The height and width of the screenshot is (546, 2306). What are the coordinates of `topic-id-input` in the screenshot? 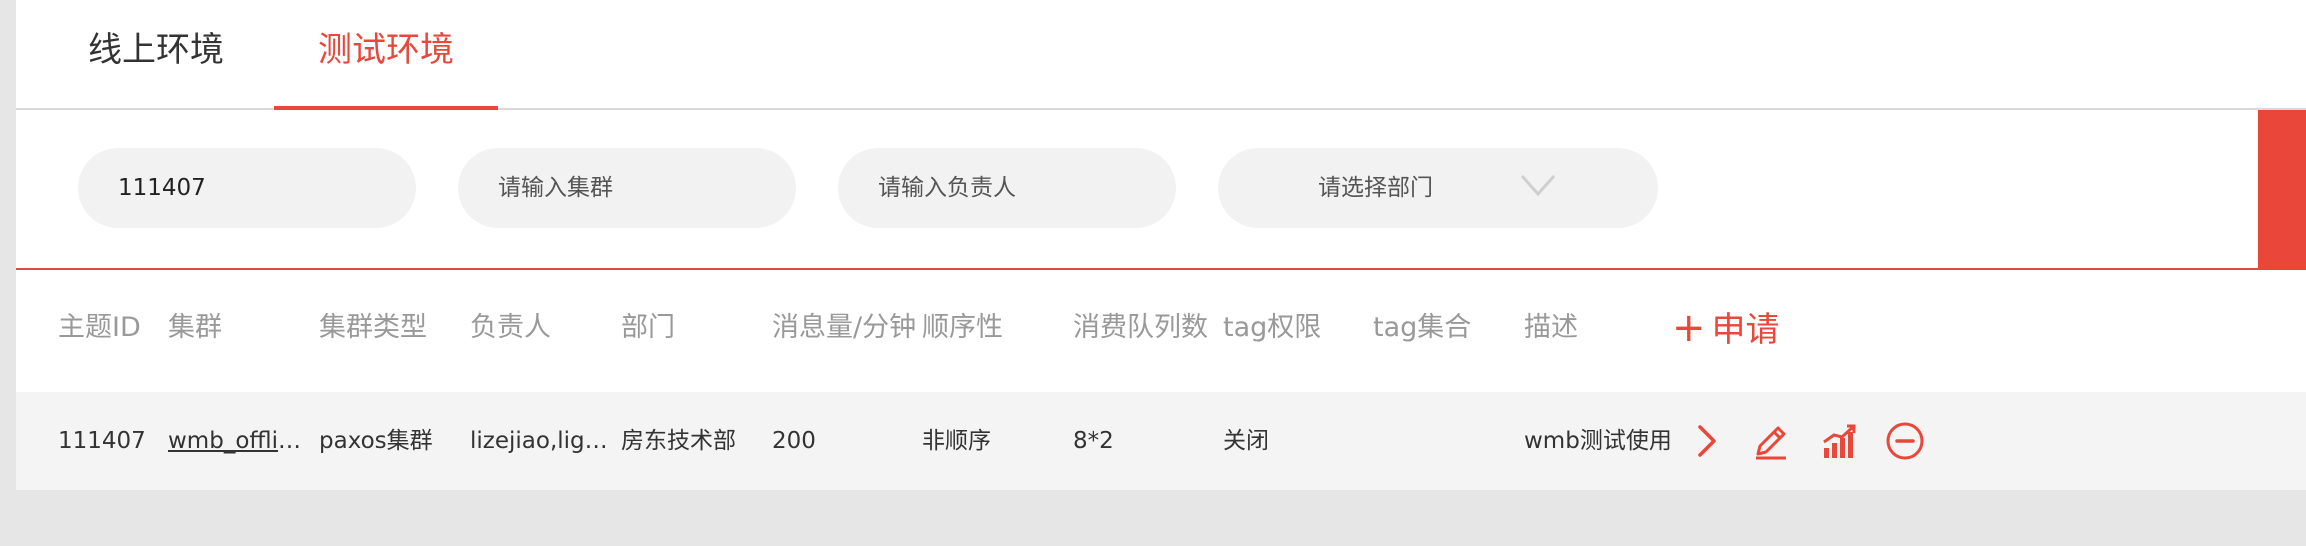 It's located at (247, 188).